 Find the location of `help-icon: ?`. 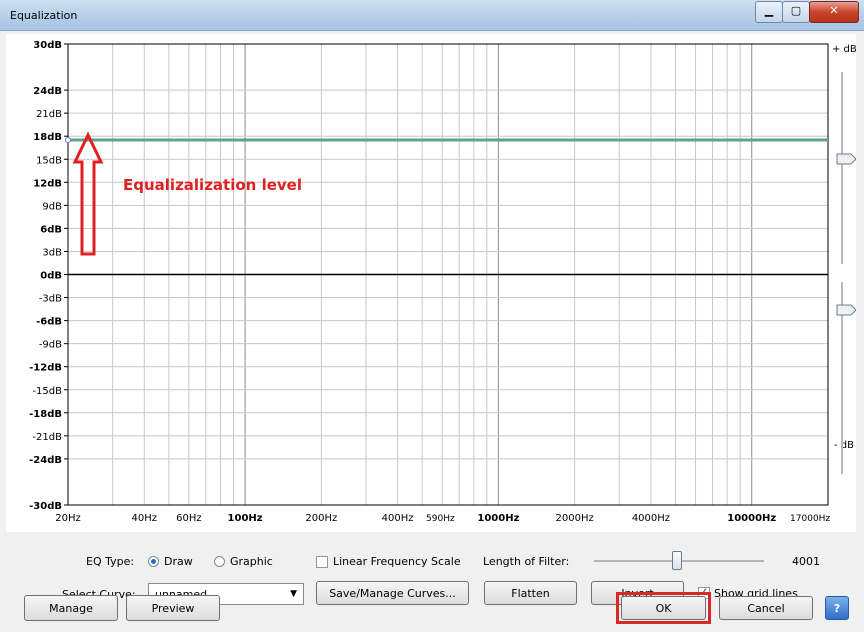

help-icon: ? is located at coordinates (837, 608).